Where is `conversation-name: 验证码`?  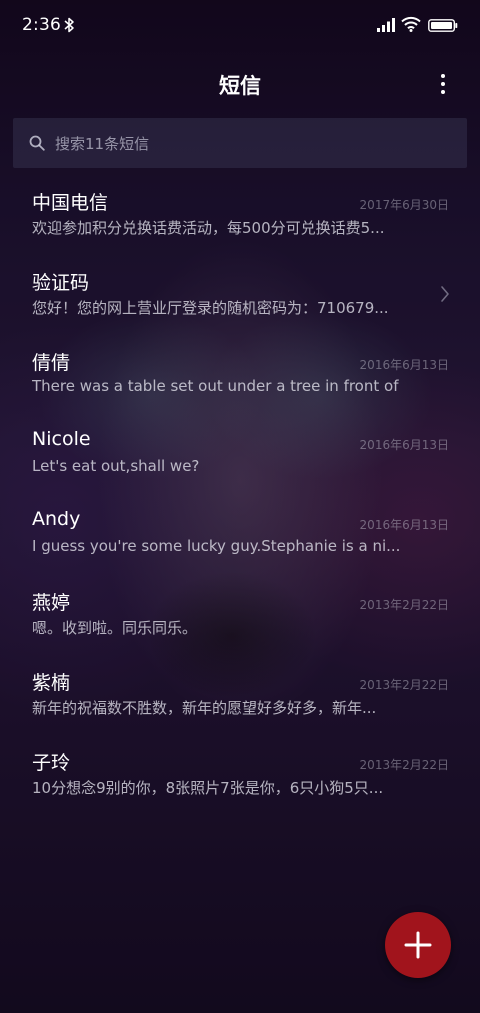 conversation-name: 验证码 is located at coordinates (61, 283).